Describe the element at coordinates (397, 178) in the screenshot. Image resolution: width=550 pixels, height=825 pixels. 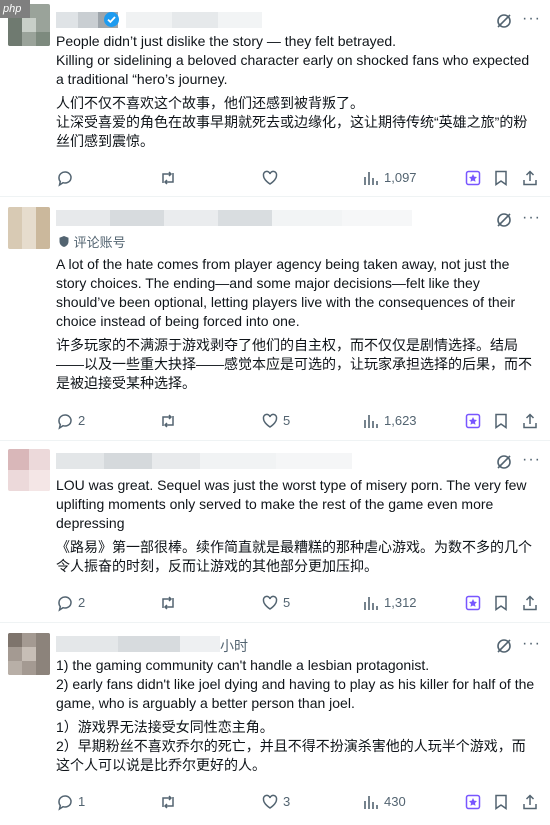
I see `views-button: 1,097` at that location.